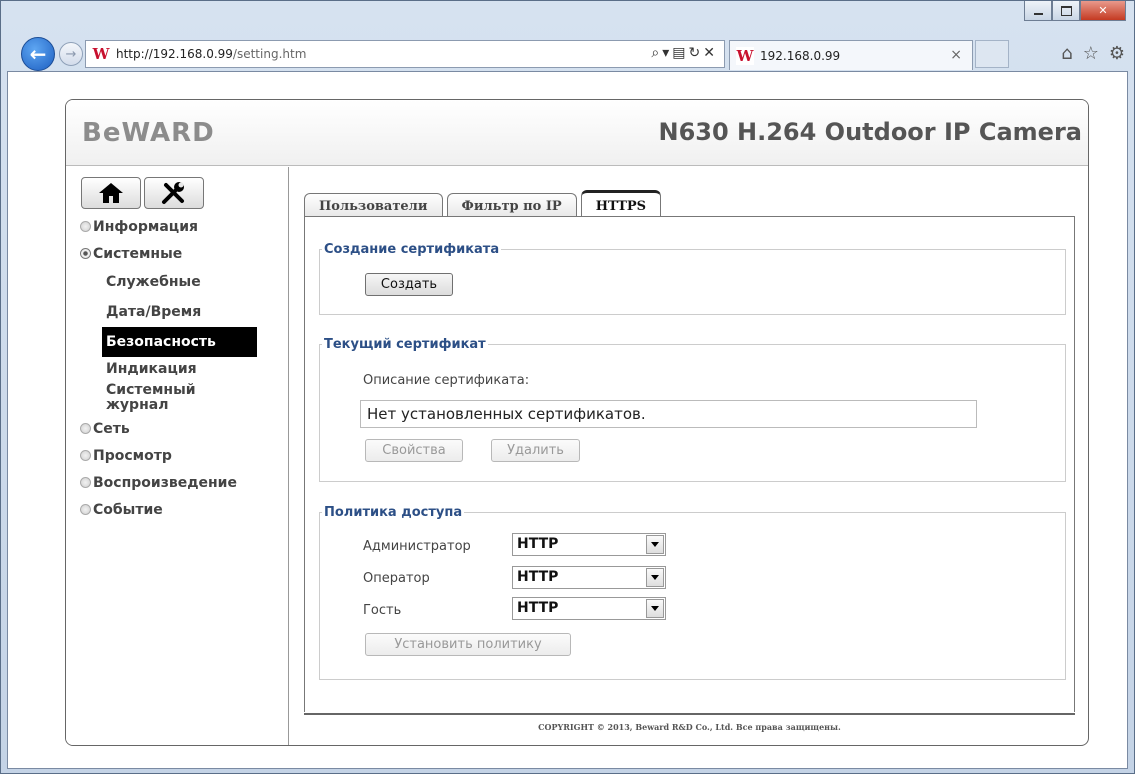  I want to click on back-button: ←, so click(38, 54).